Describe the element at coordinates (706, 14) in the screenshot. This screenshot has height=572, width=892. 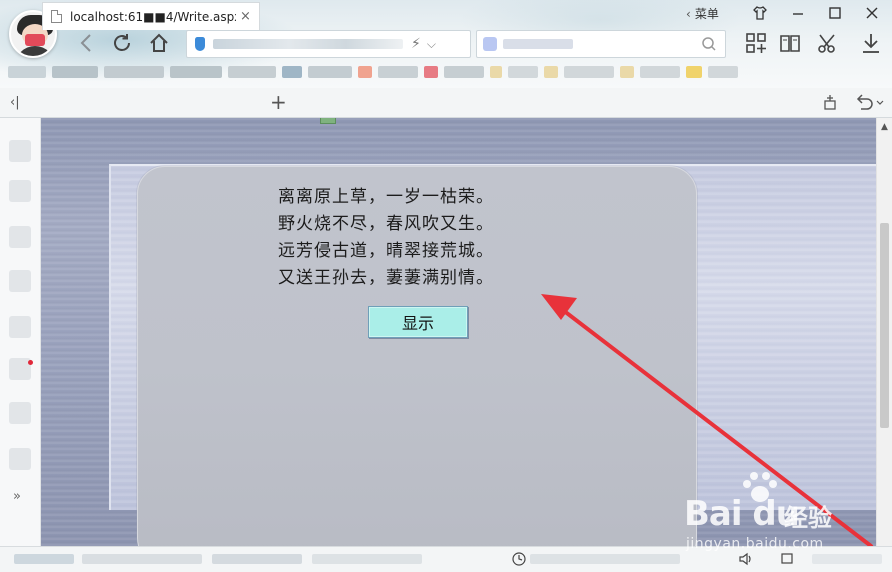
I see `menu-label: 菜单` at that location.